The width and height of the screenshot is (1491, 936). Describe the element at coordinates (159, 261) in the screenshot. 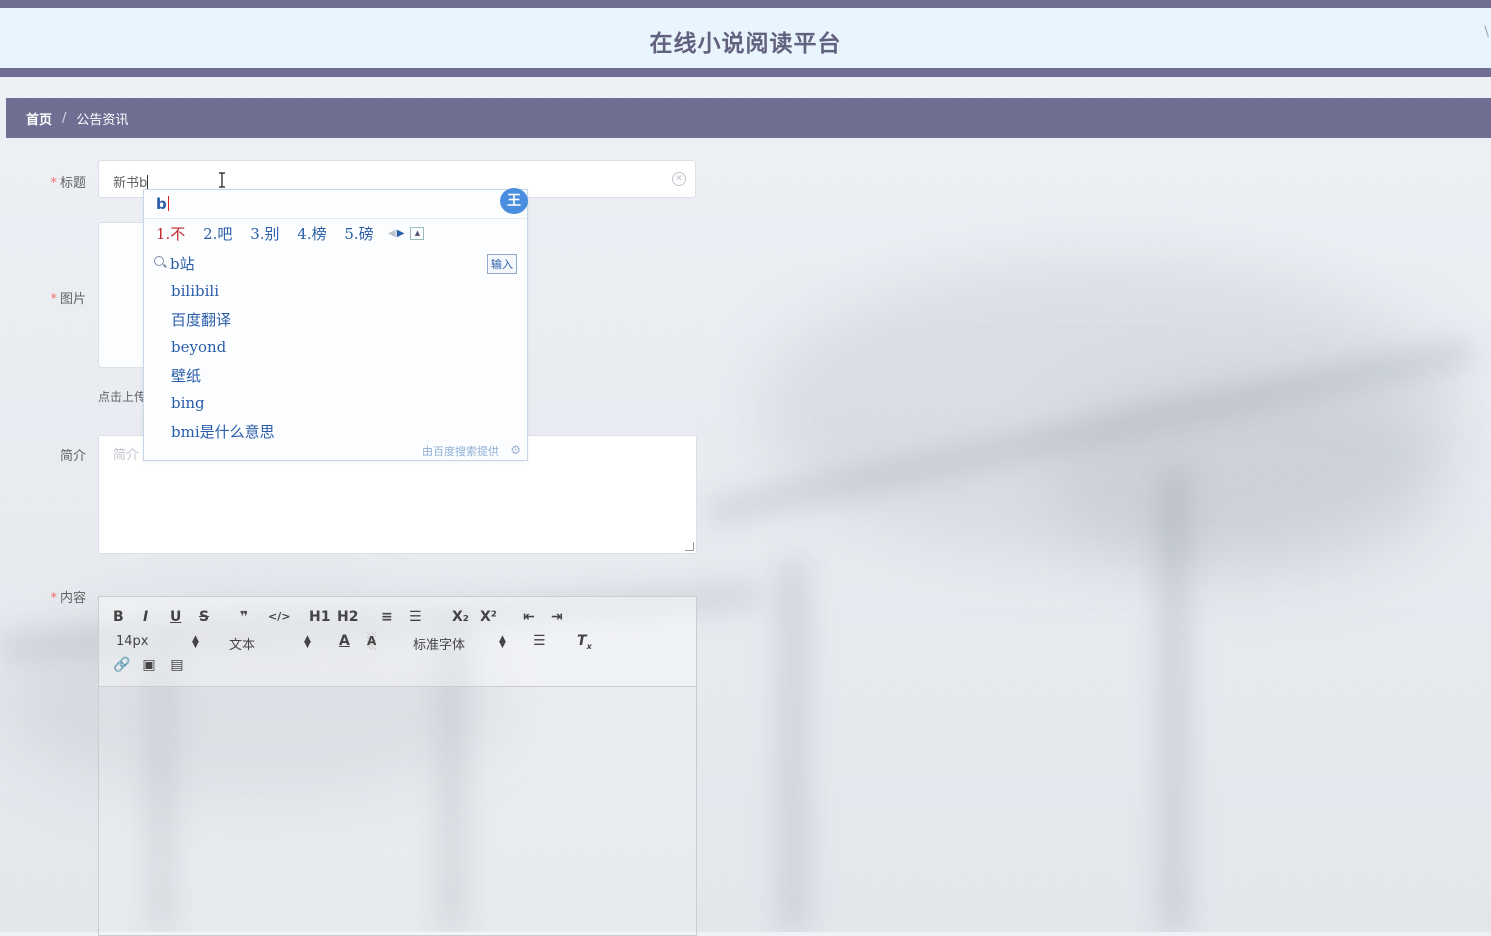

I see `search-icon` at that location.